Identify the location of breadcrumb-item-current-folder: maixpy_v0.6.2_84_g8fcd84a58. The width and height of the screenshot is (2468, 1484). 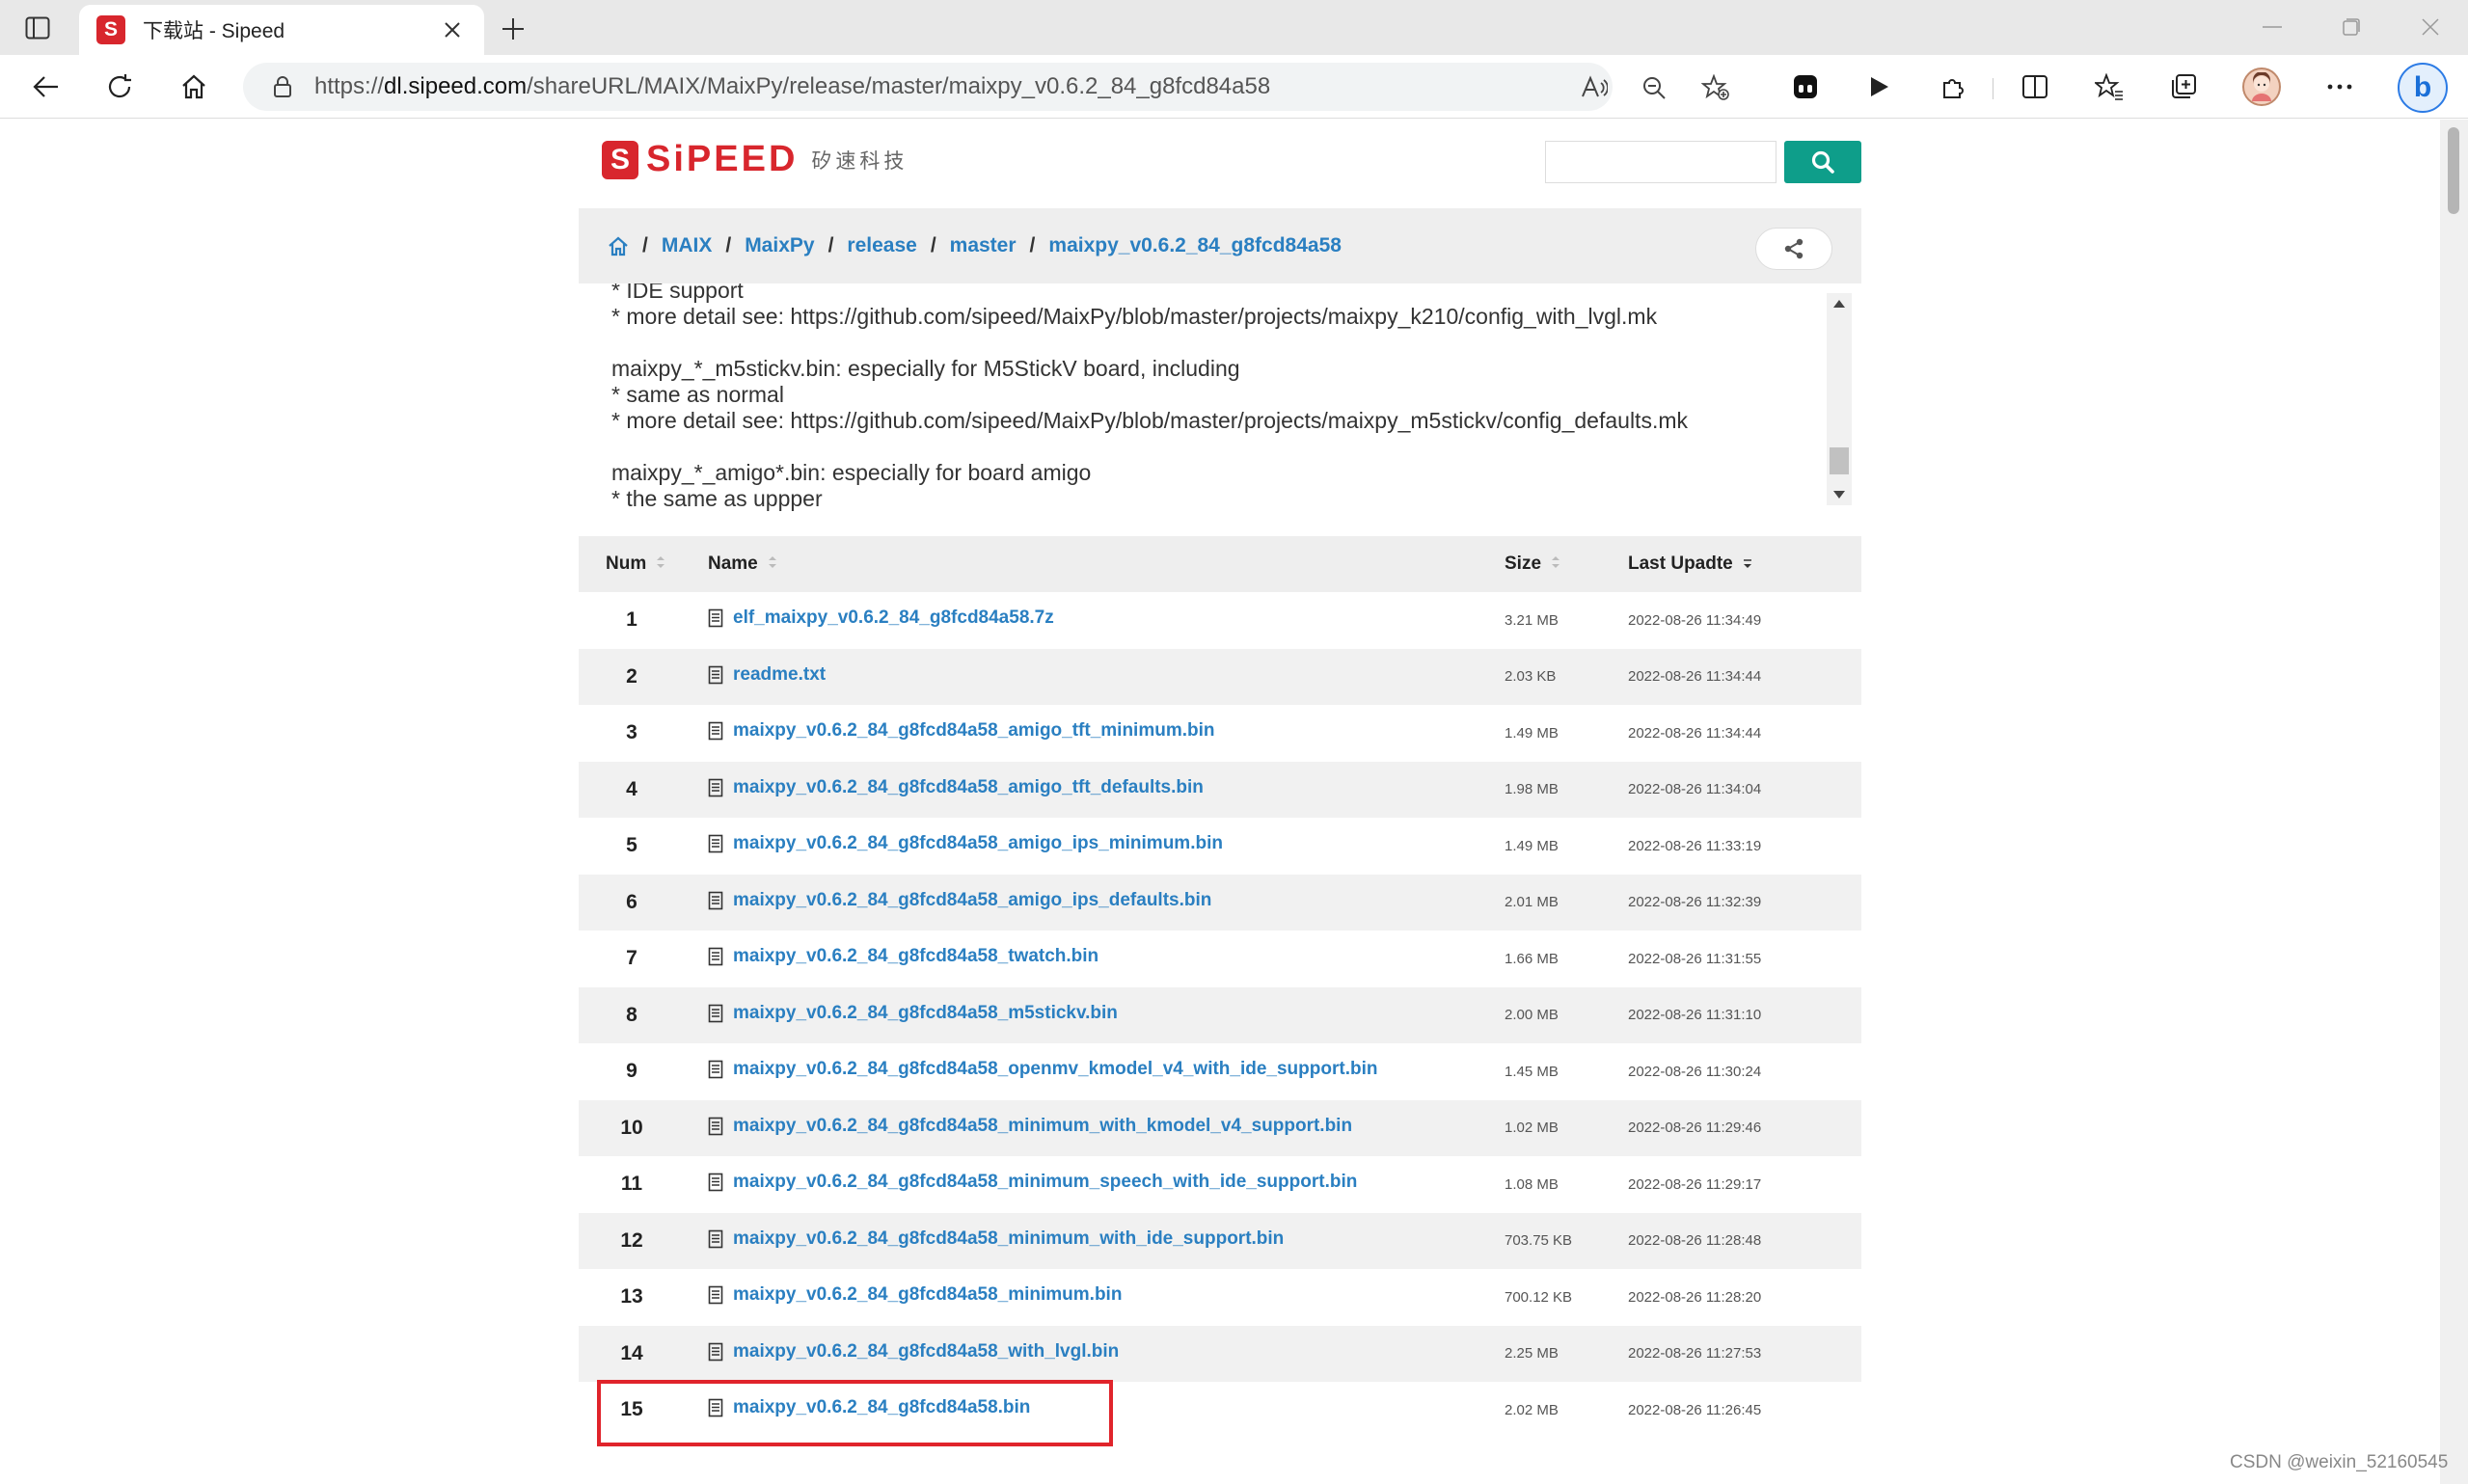
(1195, 245).